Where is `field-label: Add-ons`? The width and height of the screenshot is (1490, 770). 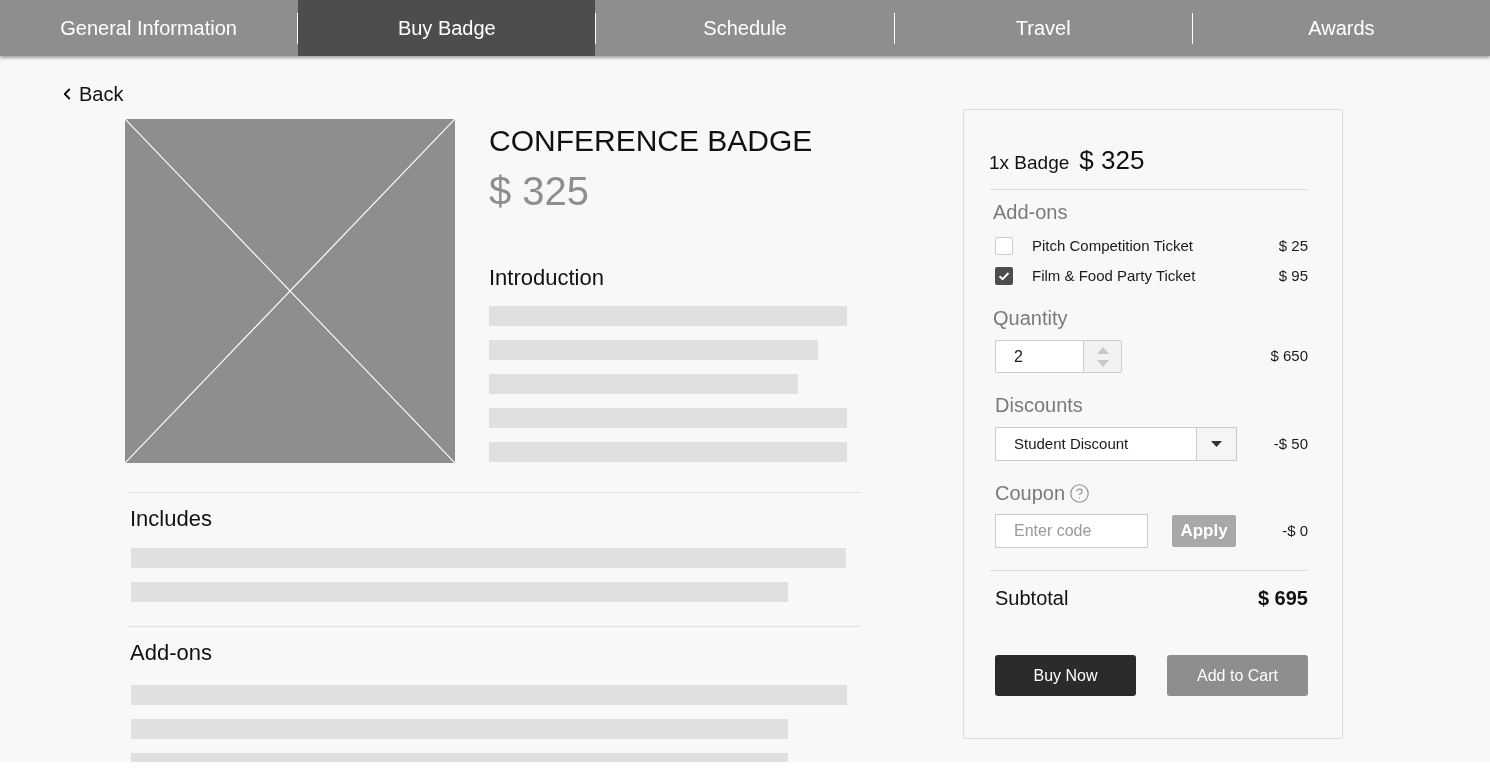
field-label: Add-ons is located at coordinates (1030, 212).